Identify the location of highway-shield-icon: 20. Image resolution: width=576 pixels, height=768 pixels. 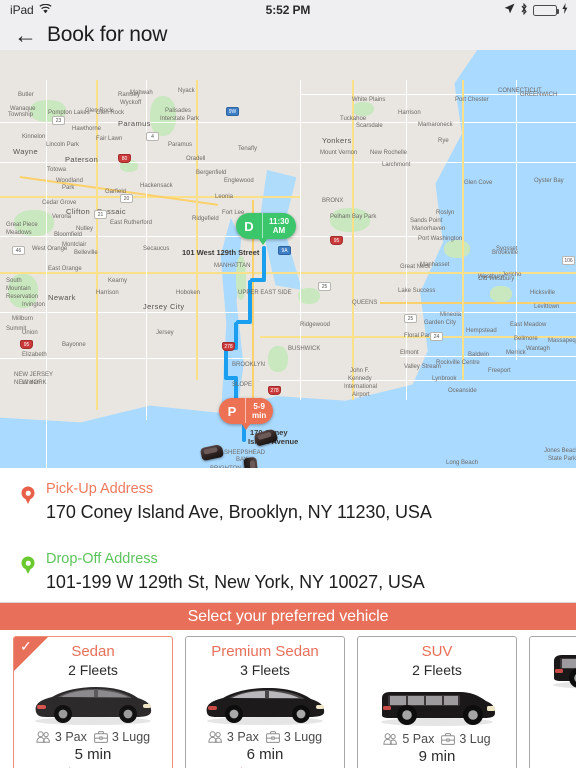
(126, 198).